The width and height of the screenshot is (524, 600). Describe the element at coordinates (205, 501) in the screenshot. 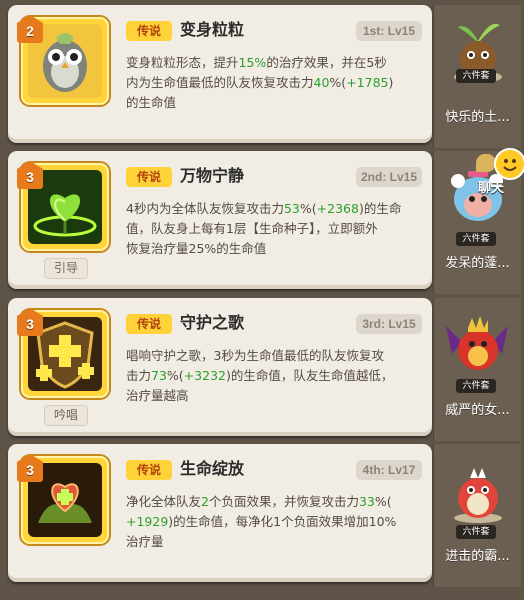

I see `highlight-value: 2` at that location.